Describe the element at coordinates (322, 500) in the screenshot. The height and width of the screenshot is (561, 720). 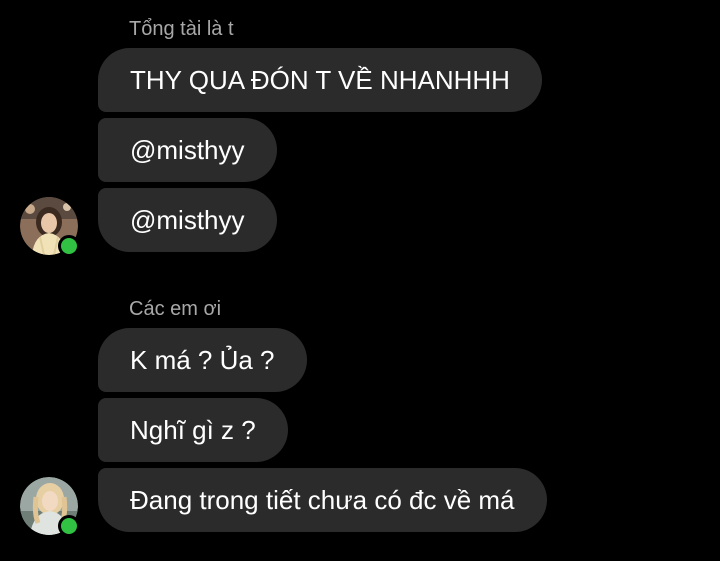
I see `message-bubble: Đang trong tiết chưa có đc về má` at that location.